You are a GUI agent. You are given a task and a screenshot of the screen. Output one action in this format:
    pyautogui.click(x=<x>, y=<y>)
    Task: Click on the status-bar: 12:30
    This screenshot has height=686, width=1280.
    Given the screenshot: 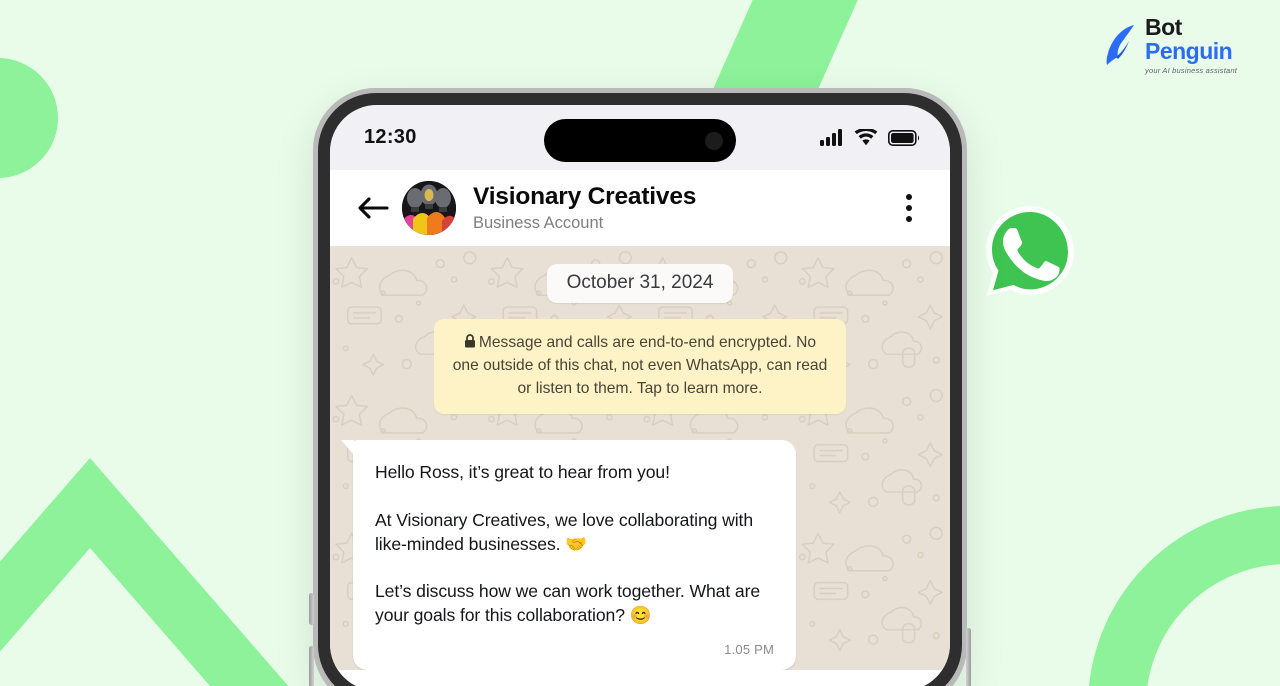 What is the action you would take?
    pyautogui.click(x=640, y=137)
    